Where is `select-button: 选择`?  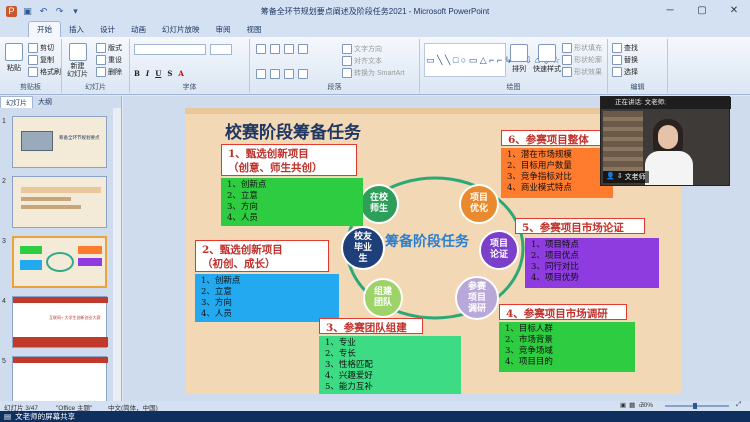 select-button: 选择 is located at coordinates (625, 72).